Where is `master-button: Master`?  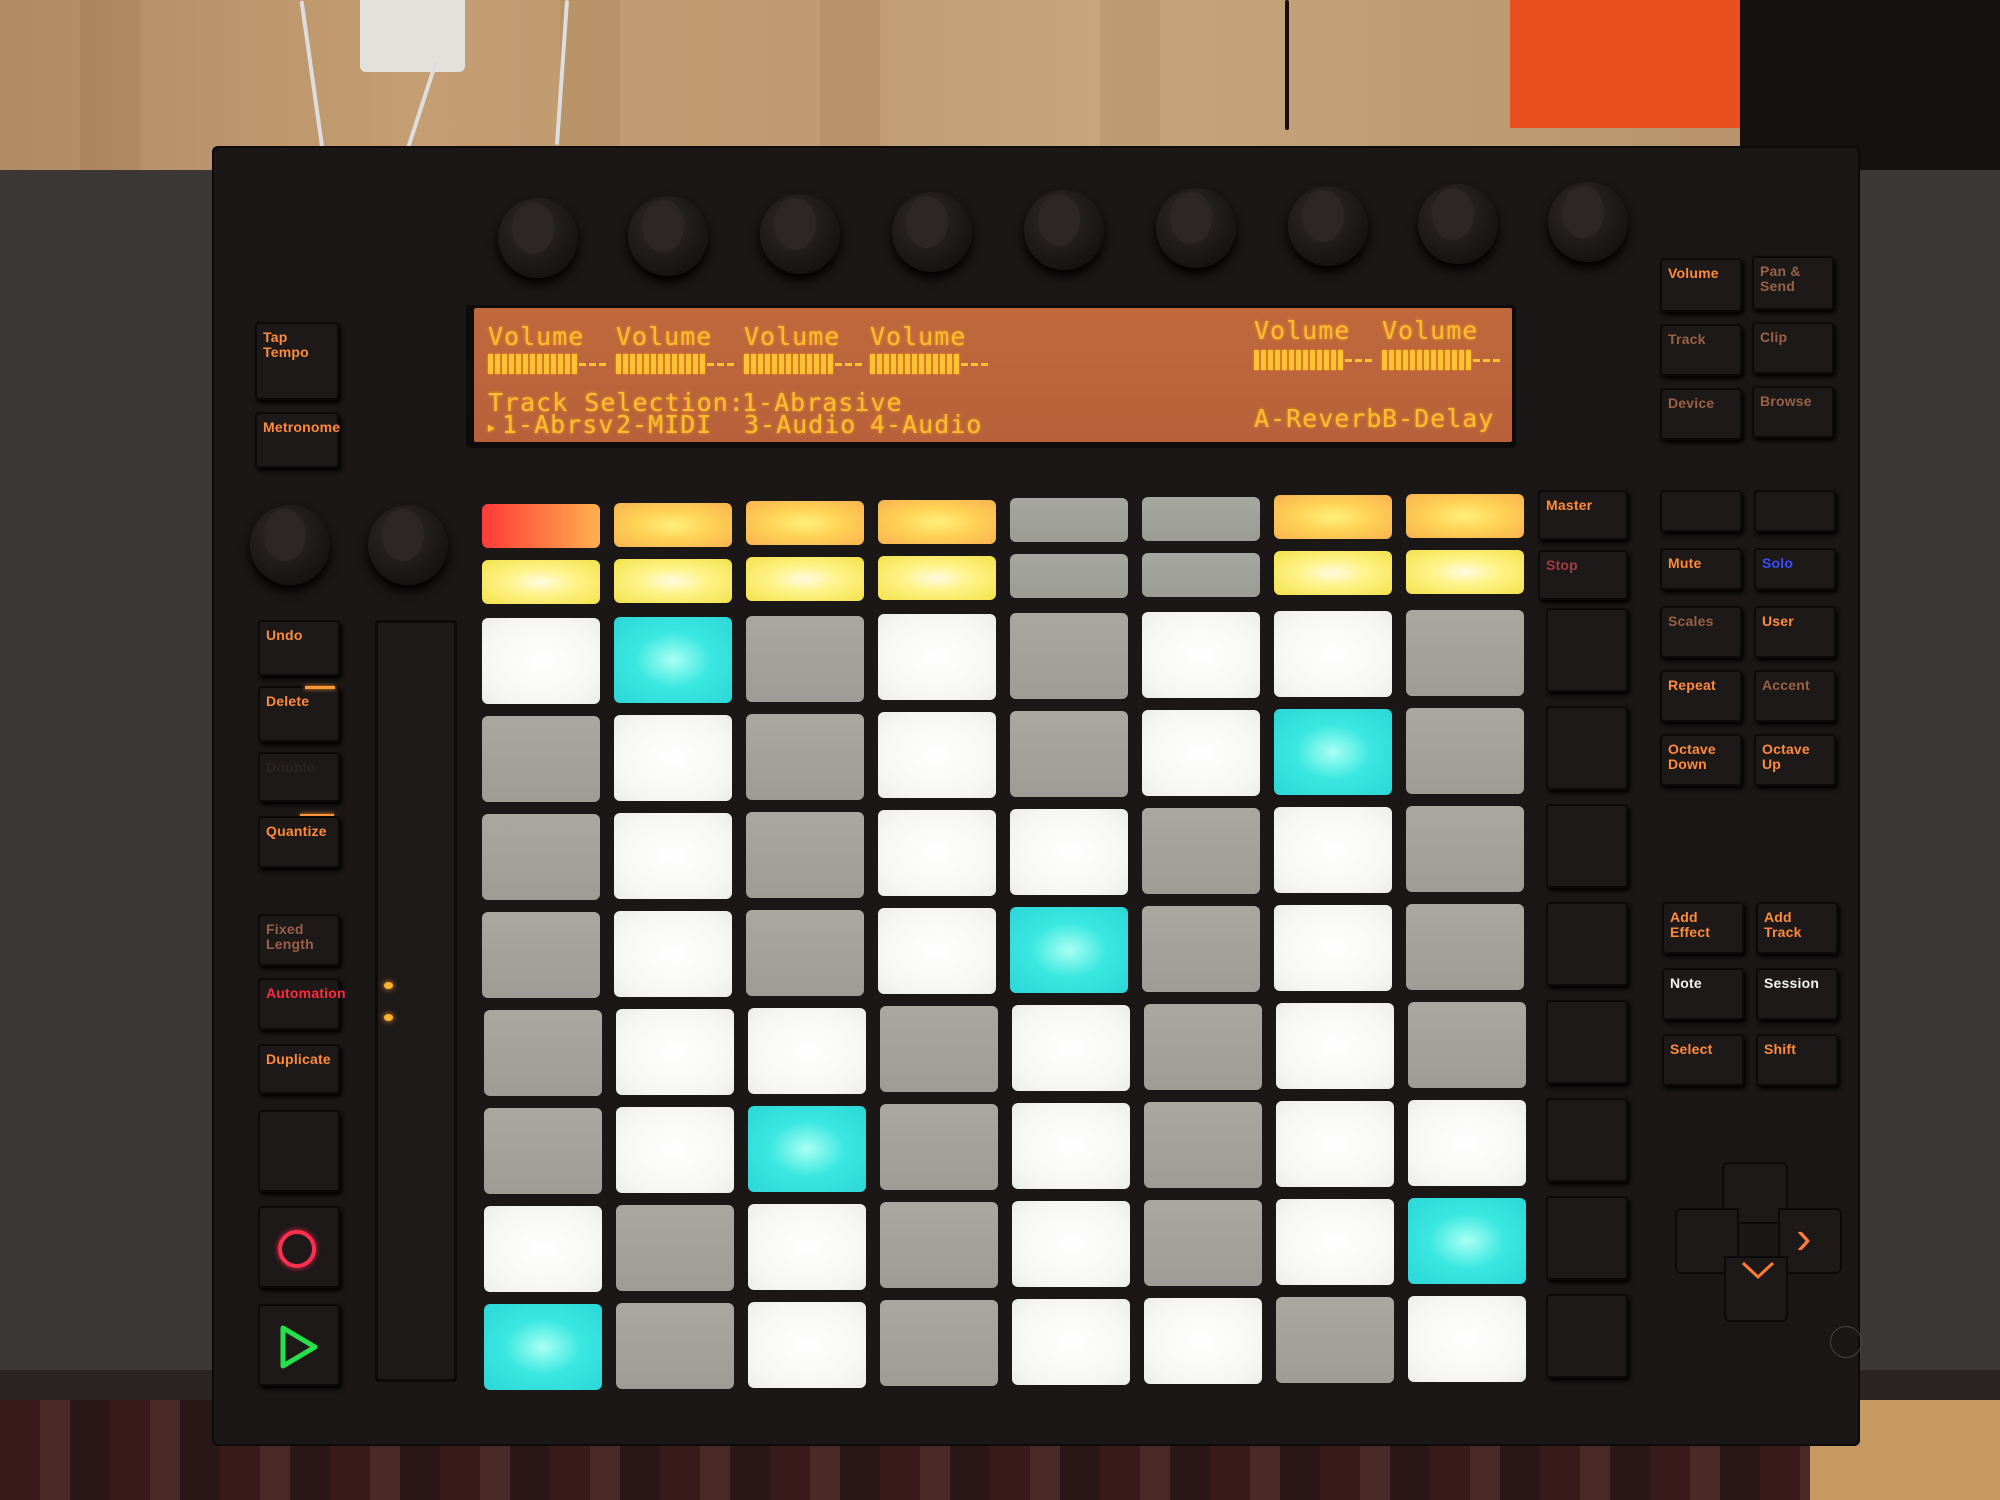
master-button: Master is located at coordinates (1583, 515).